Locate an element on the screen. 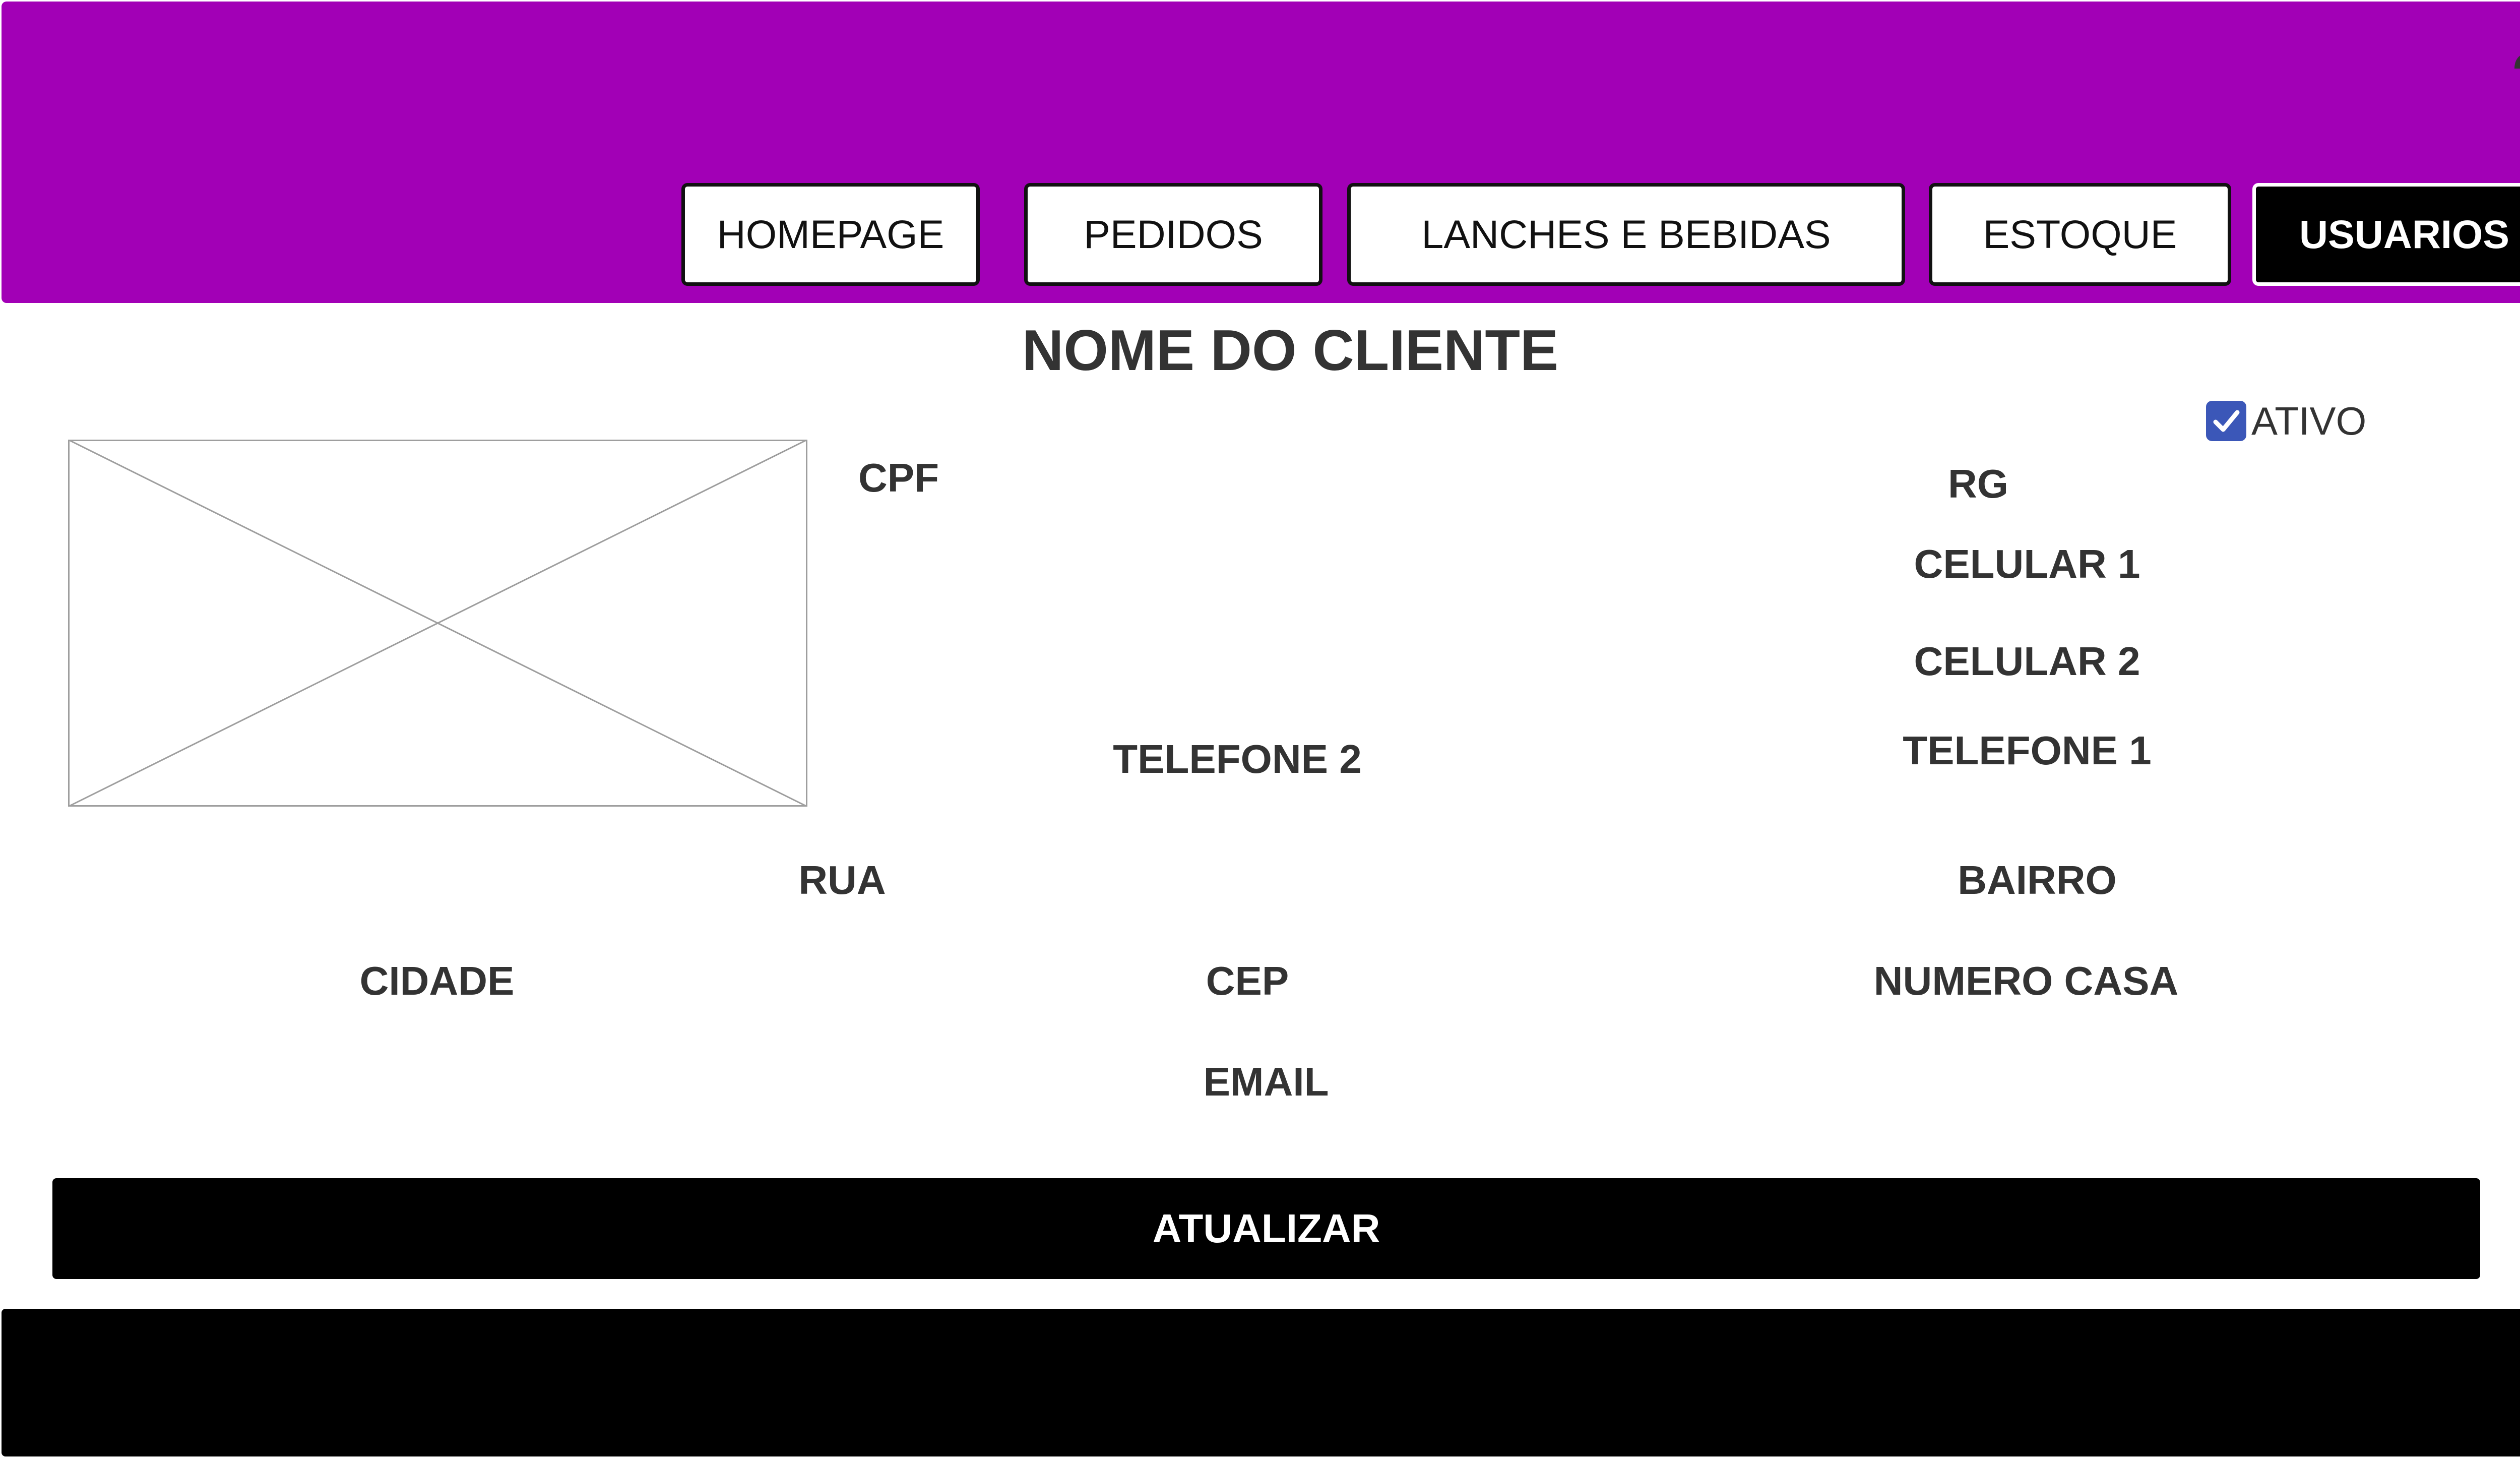  checkmark-icon is located at coordinates (2226, 421).